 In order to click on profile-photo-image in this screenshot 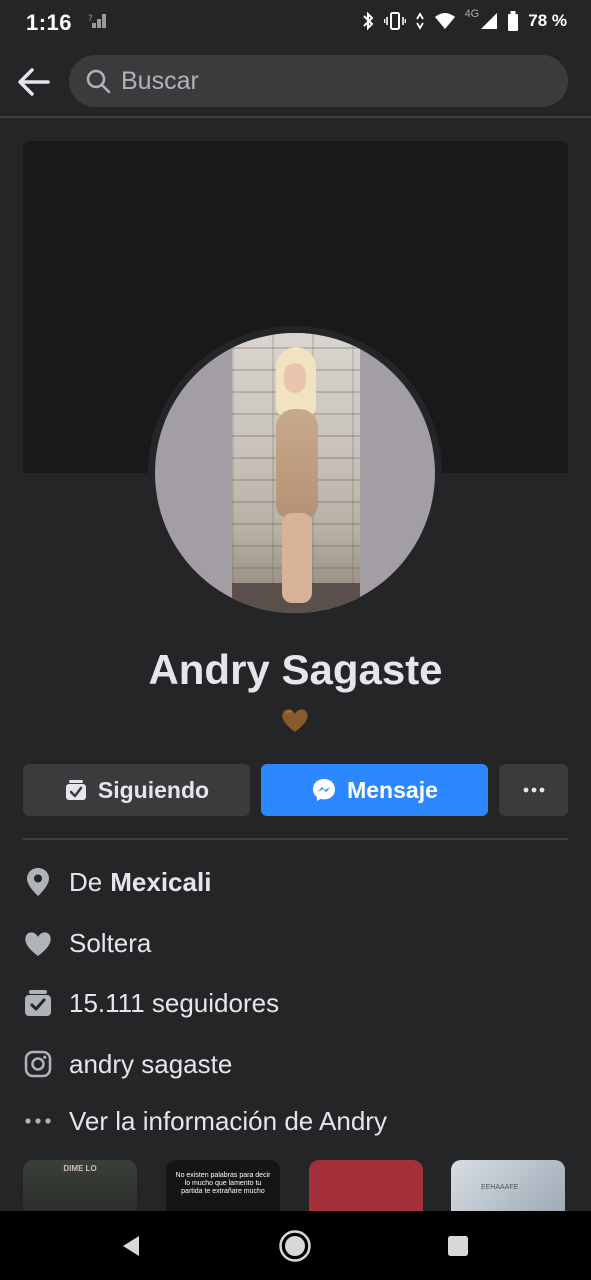, I will do `click(296, 473)`.